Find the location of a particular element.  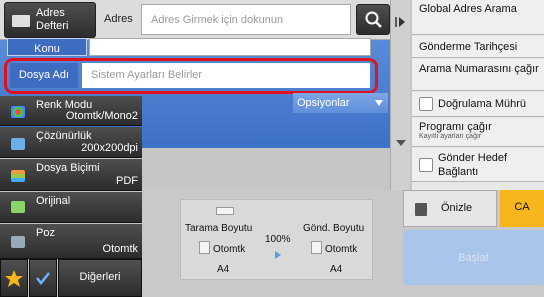

favorite-button is located at coordinates (14, 278).